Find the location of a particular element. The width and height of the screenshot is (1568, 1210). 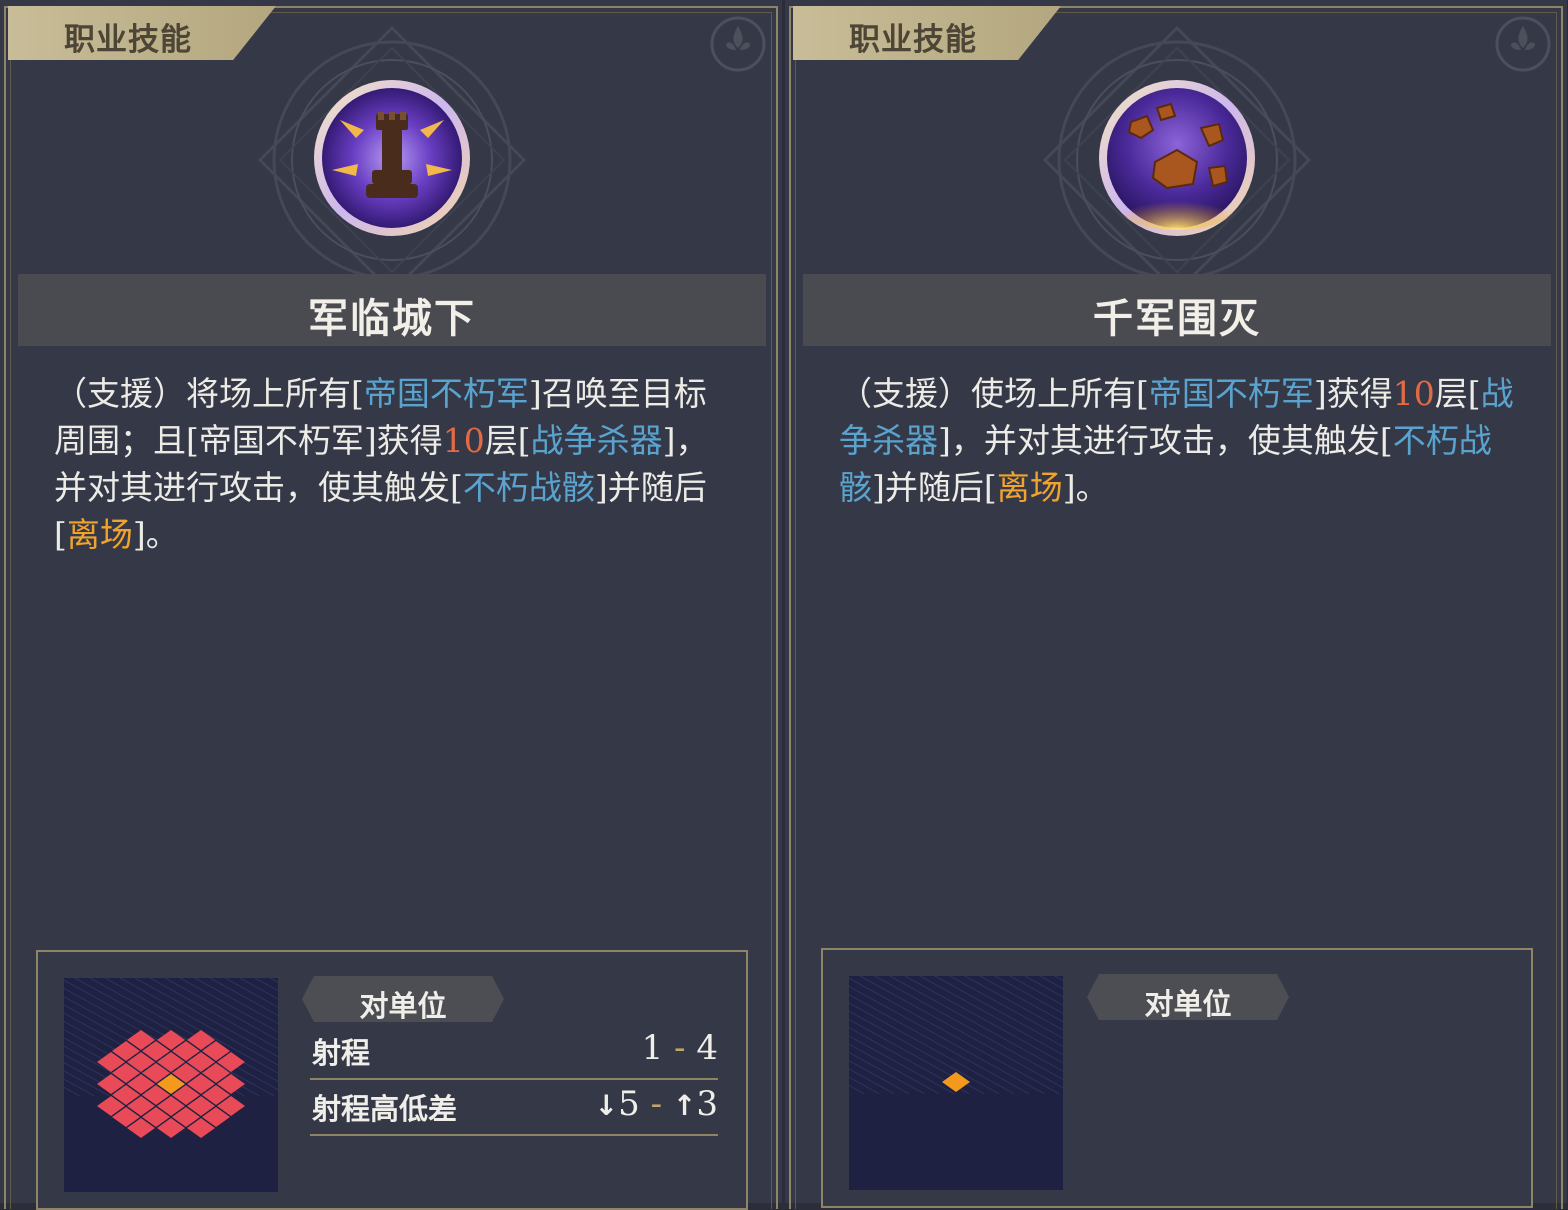

arrow-down-icon: ↓ is located at coordinates (606, 1105).